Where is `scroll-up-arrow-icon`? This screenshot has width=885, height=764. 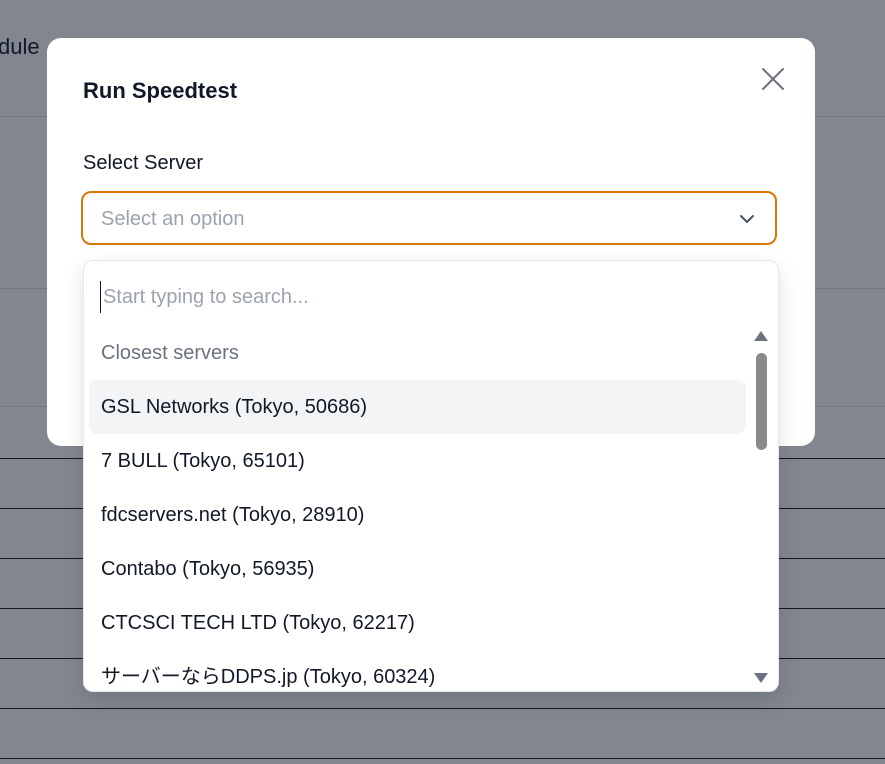 scroll-up-arrow-icon is located at coordinates (761, 336).